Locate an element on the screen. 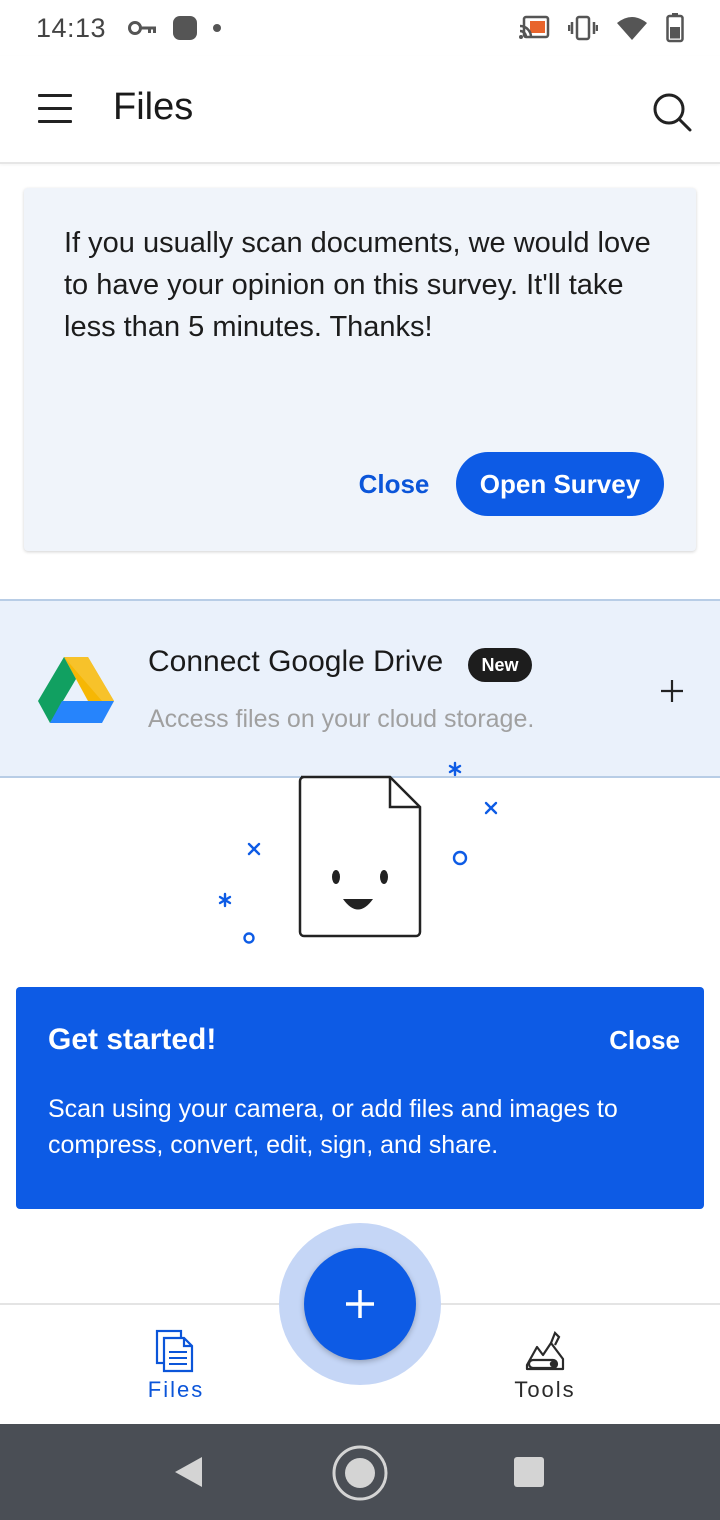  nav-label-files: Files is located at coordinates (176, 1389).